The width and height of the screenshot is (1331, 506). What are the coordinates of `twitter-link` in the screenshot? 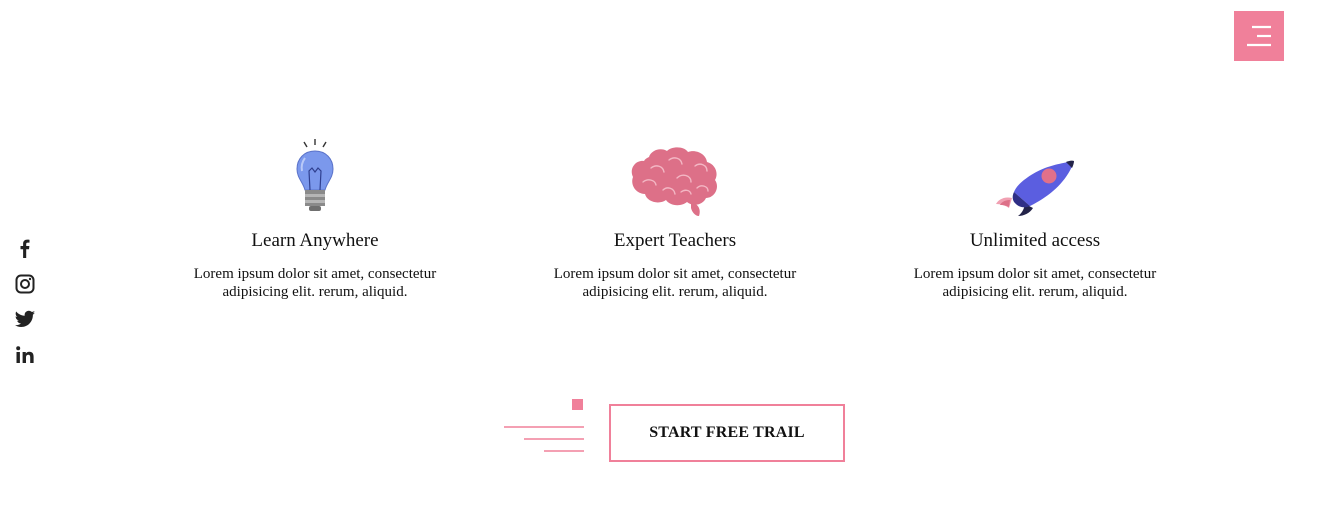 It's located at (25, 319).